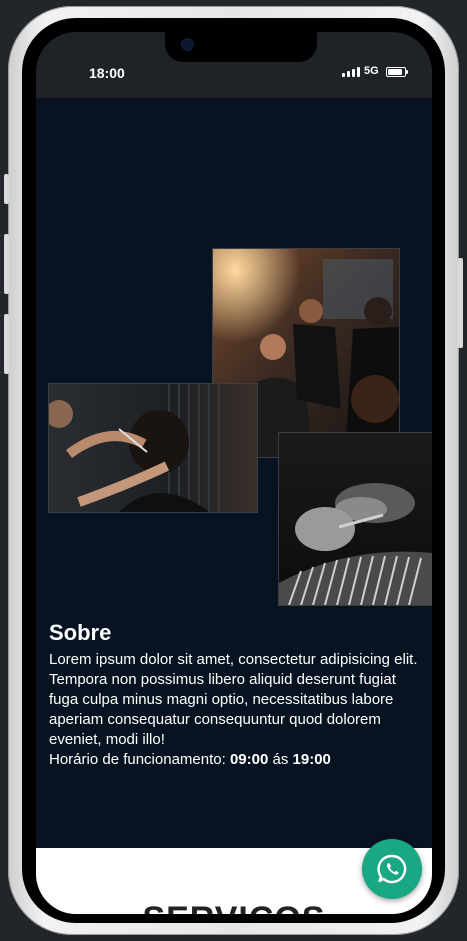 The width and height of the screenshot is (467, 941). Describe the element at coordinates (371, 71) in the screenshot. I see `network-type: 5G` at that location.